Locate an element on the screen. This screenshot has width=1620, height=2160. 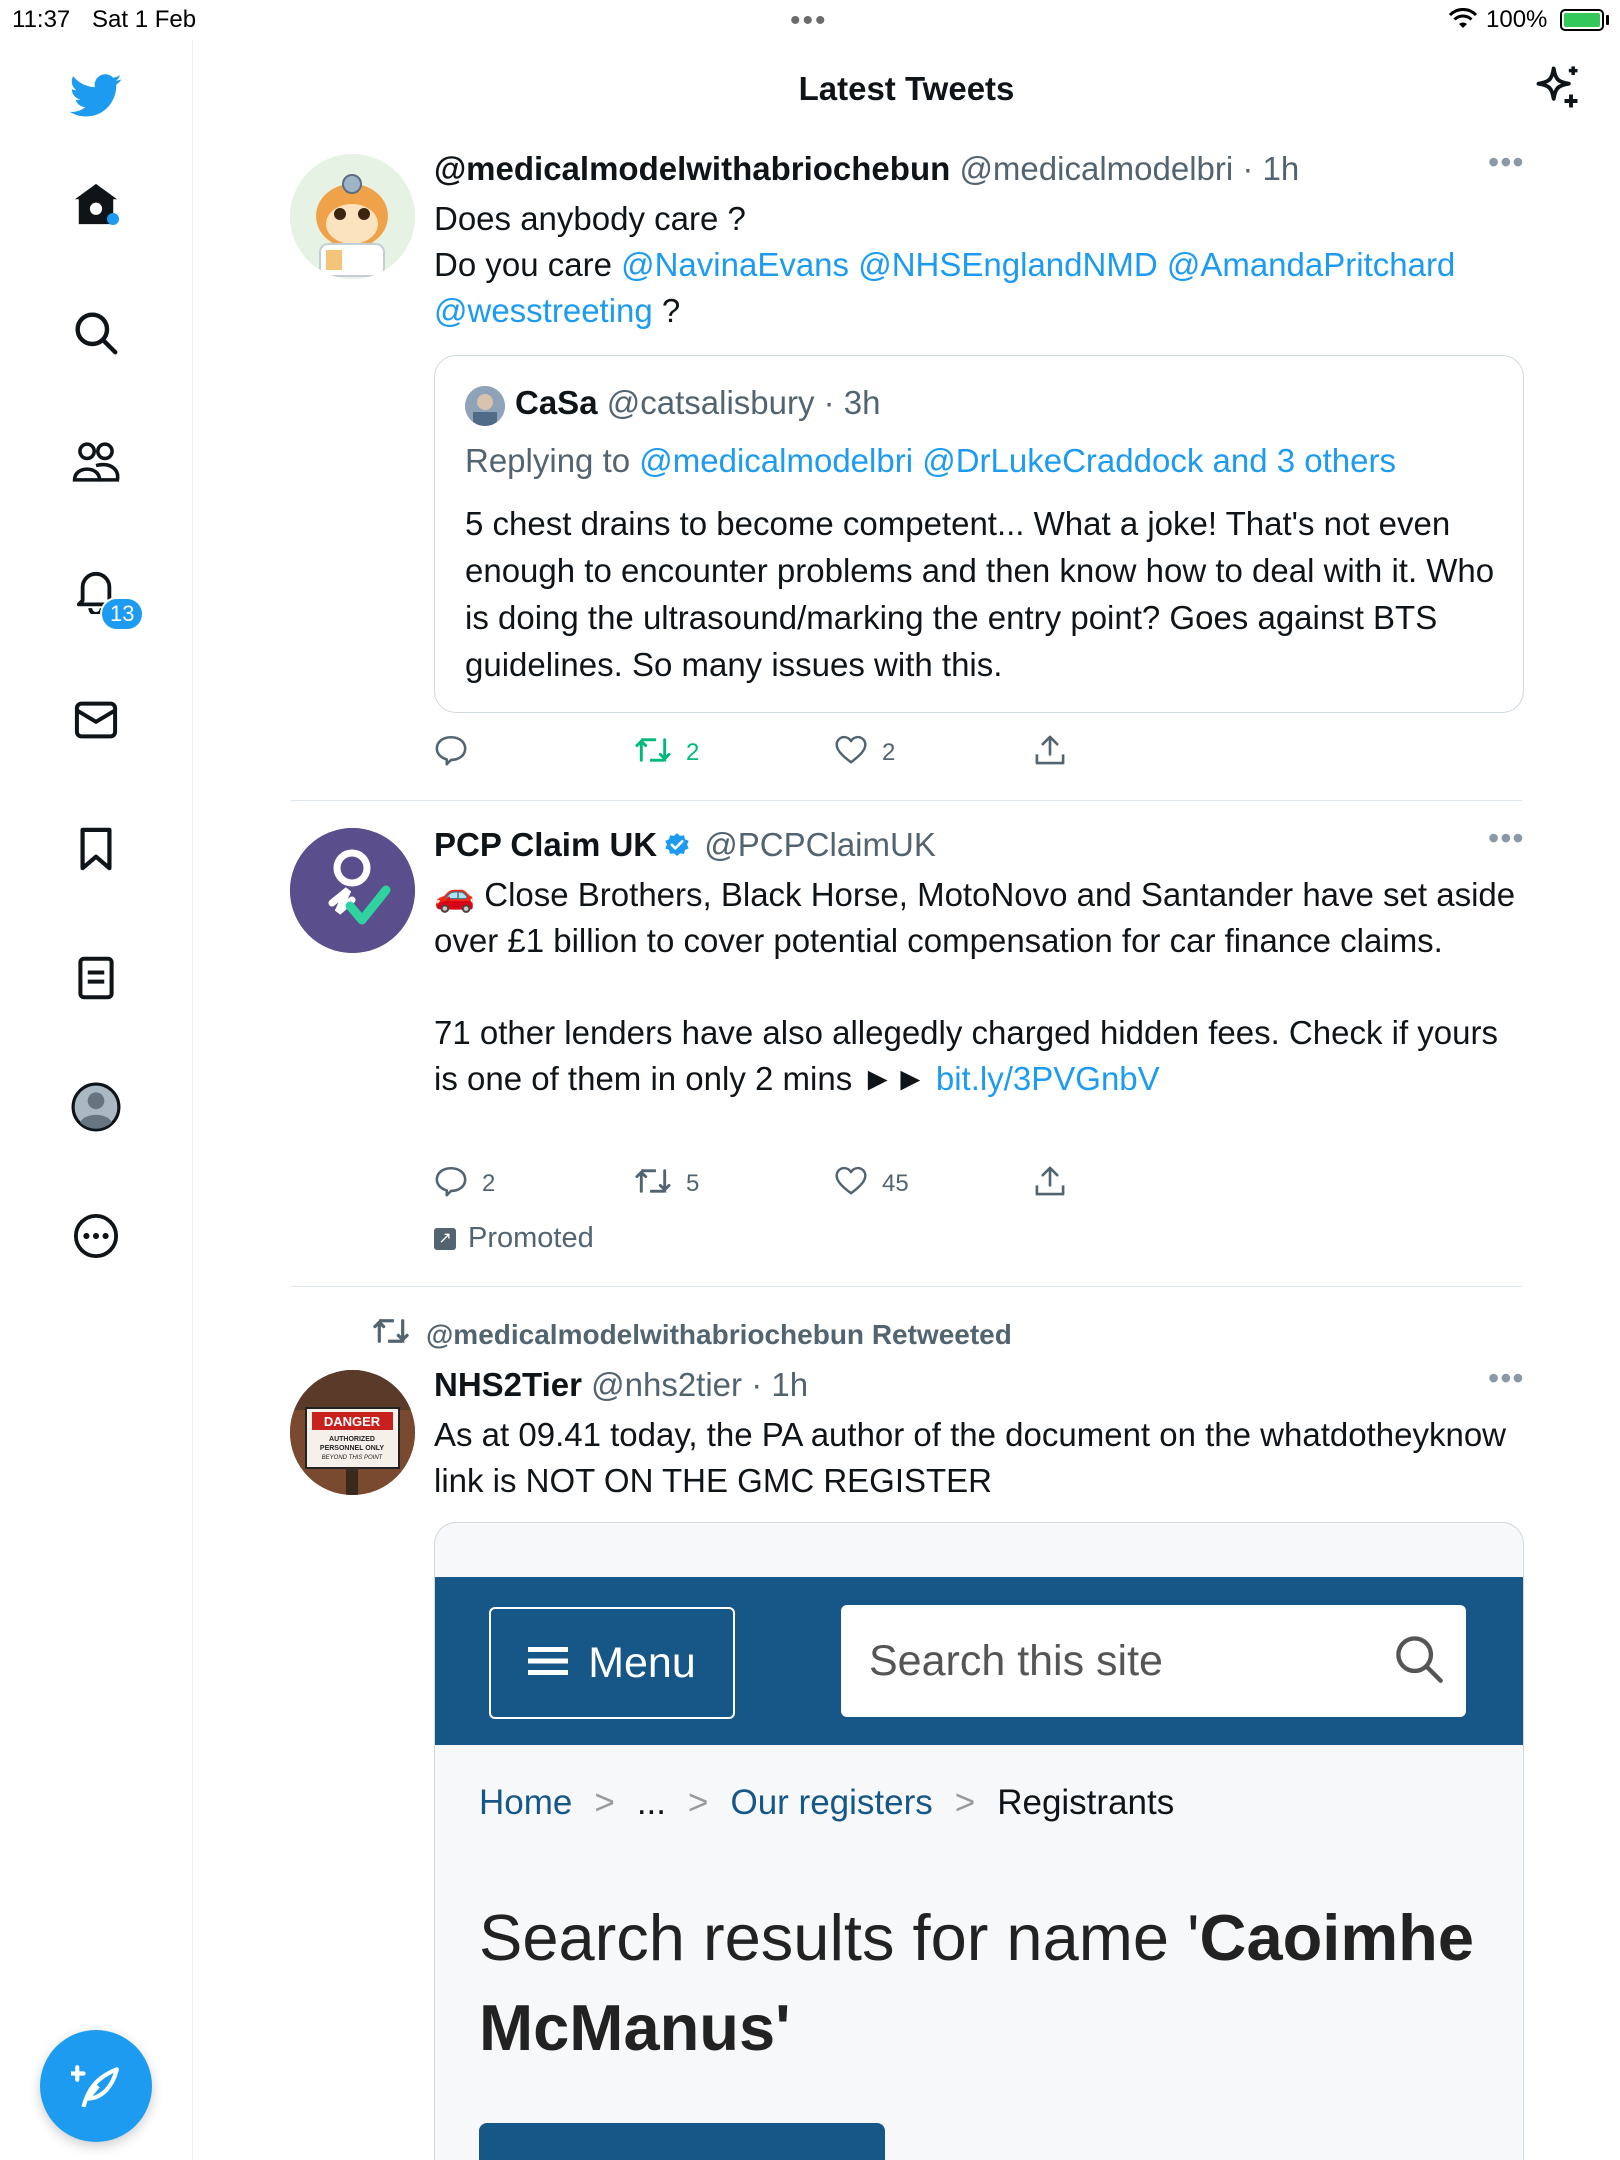
sidebar: 13 is located at coordinates (96, 1100).